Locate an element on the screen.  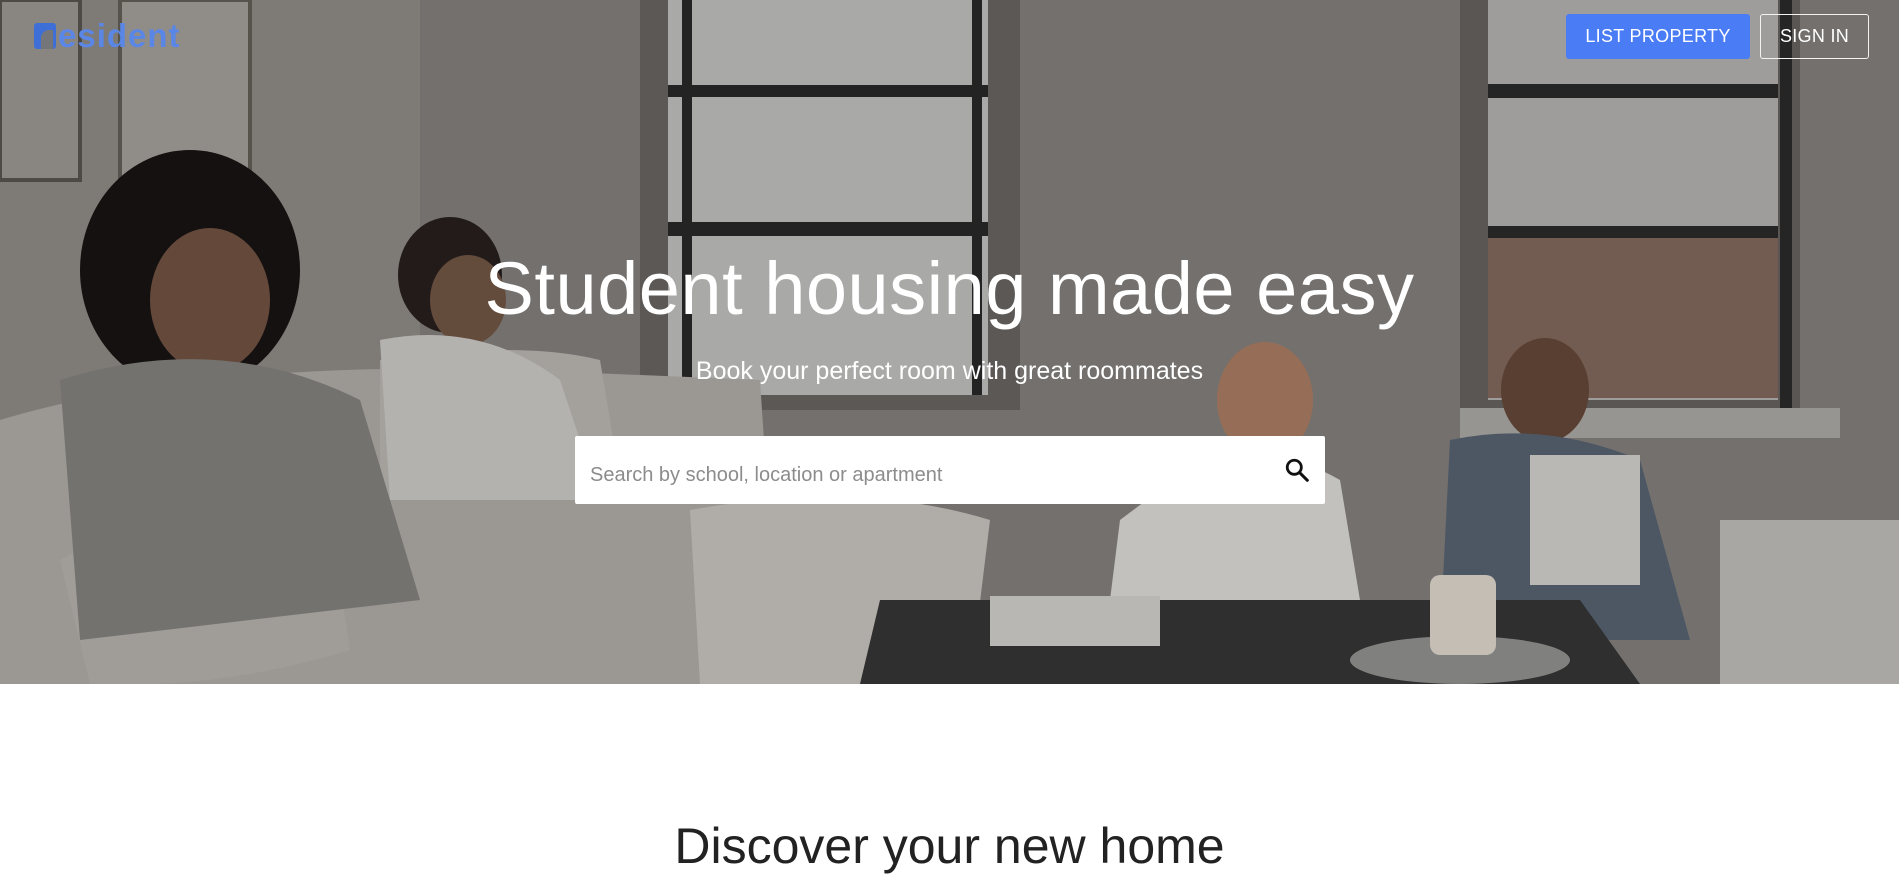
logo-text: esident is located at coordinates (119, 35).